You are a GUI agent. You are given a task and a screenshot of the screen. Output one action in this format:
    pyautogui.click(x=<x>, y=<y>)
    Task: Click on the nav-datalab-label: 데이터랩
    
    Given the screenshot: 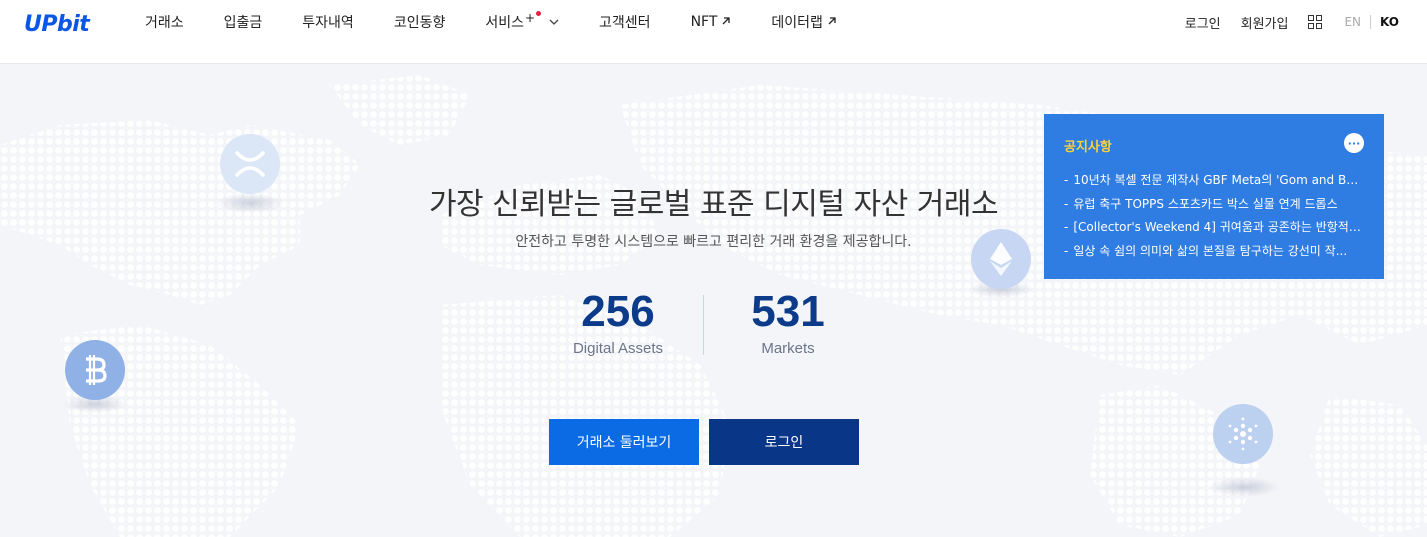 What is the action you would take?
    pyautogui.click(x=797, y=23)
    